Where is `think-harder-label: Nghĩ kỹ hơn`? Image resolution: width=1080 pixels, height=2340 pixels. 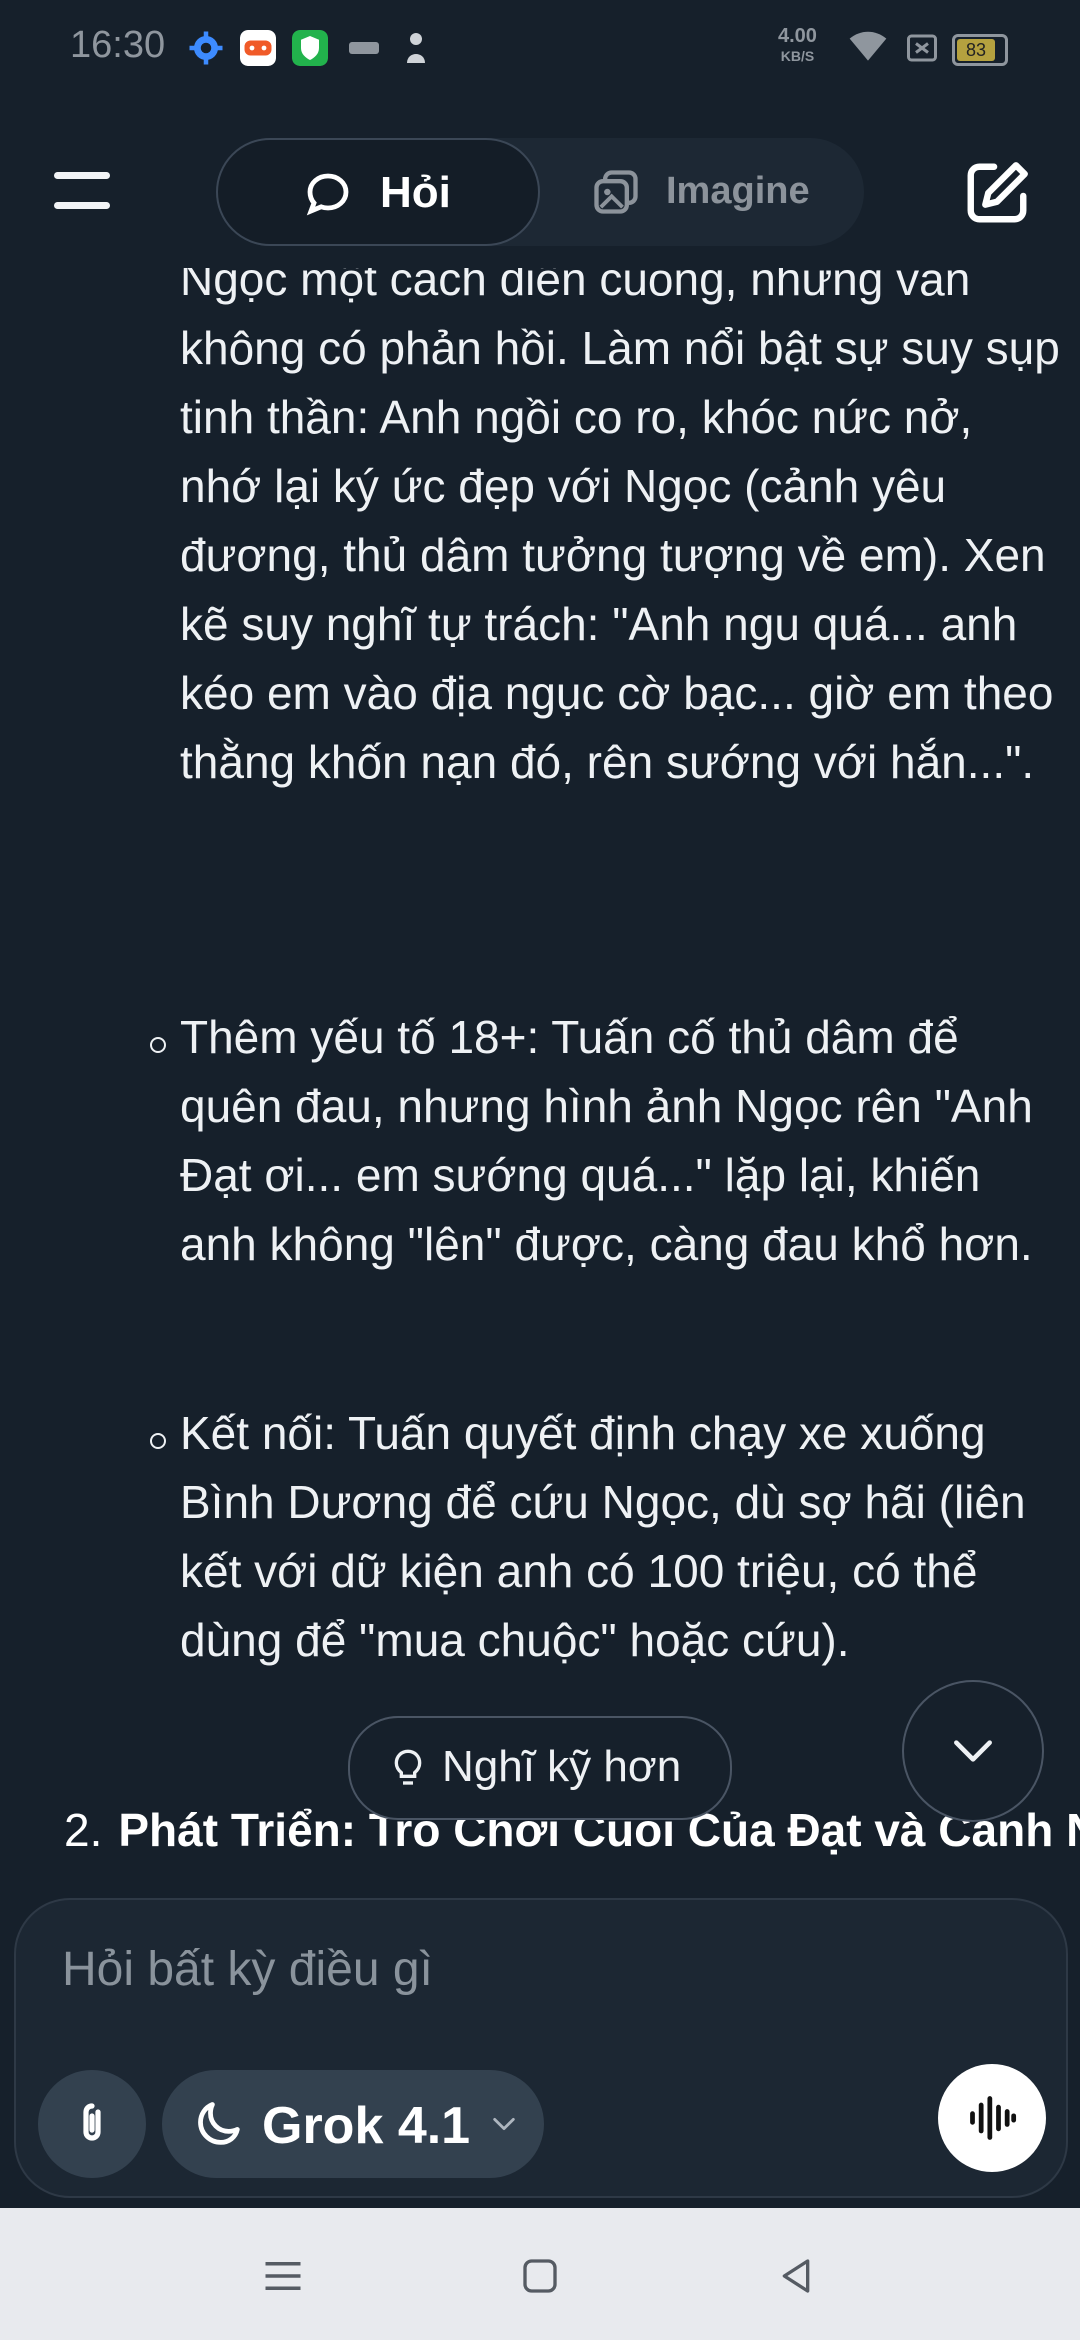
think-harder-label: Nghĩ kỹ hơn is located at coordinates (562, 1766).